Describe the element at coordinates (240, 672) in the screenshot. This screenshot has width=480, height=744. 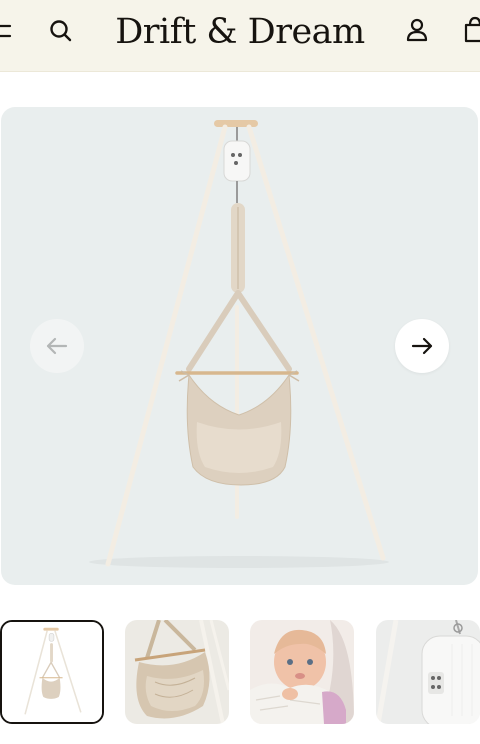
I see `thumbnail-strip` at that location.